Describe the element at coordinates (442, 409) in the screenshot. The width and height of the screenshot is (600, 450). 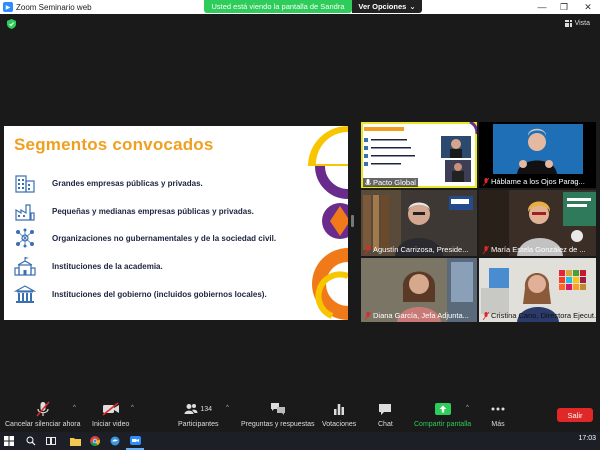
I see `share-screen-icon` at that location.